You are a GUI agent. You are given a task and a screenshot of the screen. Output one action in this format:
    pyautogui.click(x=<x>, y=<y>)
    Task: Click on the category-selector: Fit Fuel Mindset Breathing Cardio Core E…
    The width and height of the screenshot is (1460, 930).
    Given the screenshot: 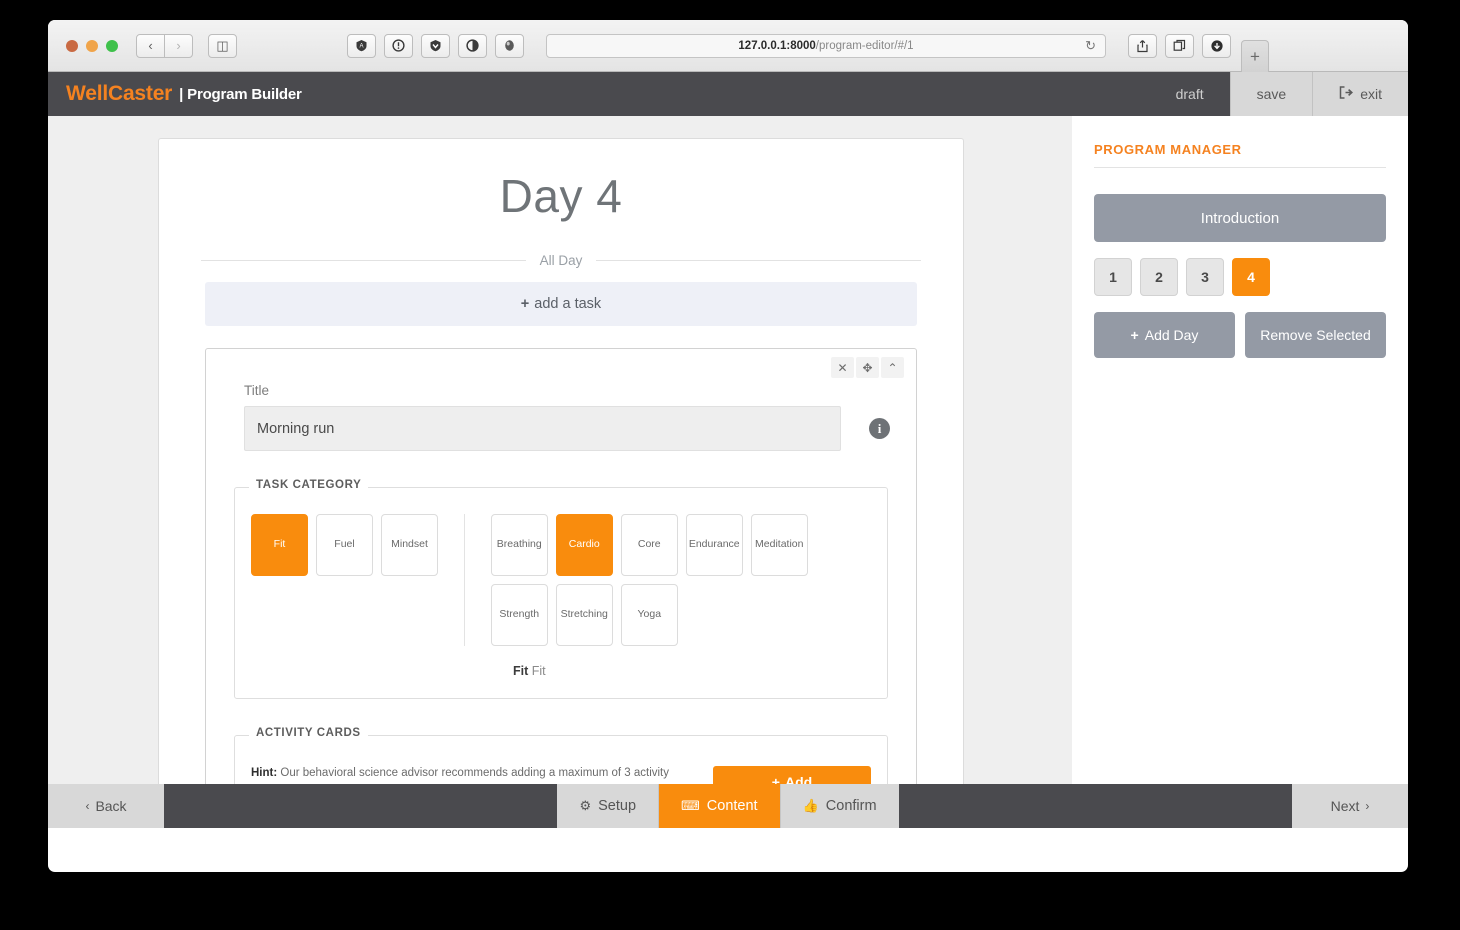 What is the action you would take?
    pyautogui.click(x=561, y=567)
    